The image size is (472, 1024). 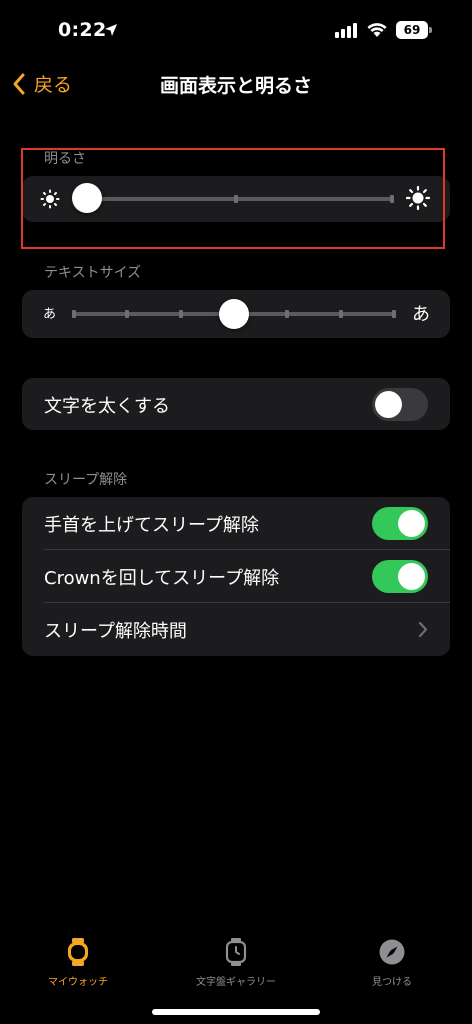 What do you see at coordinates (115, 631) in the screenshot?
I see `wake-duration-label: スリープ解除時間` at bounding box center [115, 631].